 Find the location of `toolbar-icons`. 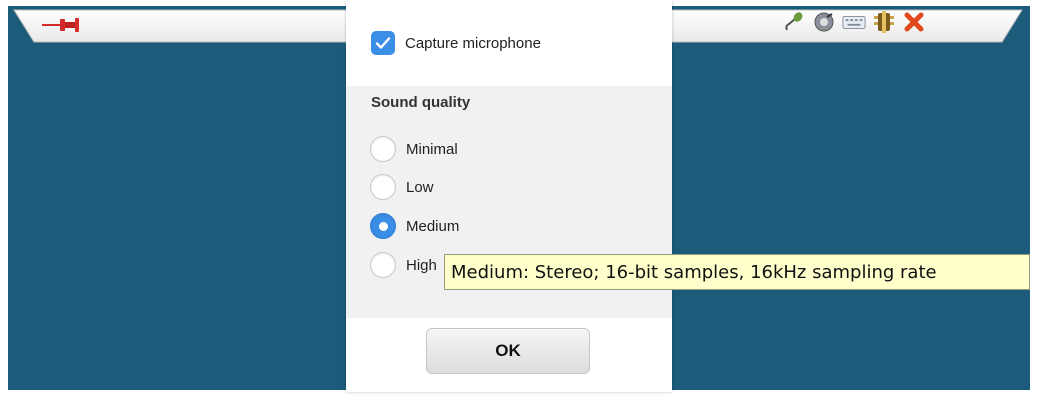

toolbar-icons is located at coordinates (854, 22).